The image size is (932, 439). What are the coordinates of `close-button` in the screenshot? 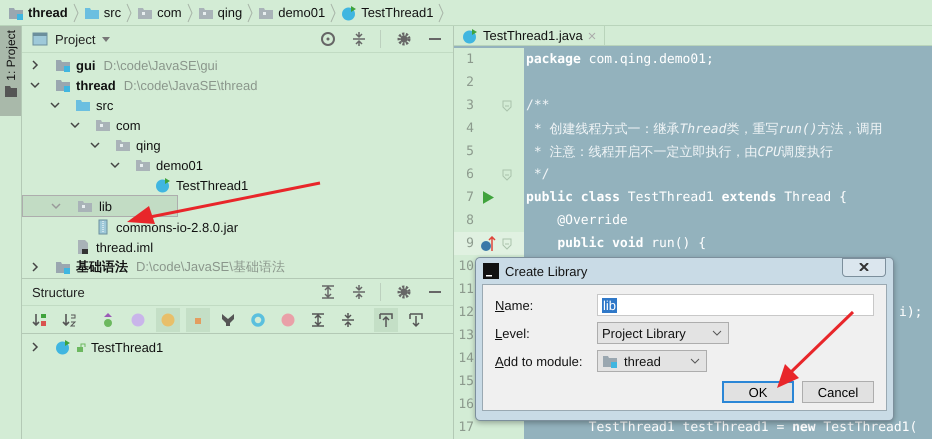 It's located at (864, 267).